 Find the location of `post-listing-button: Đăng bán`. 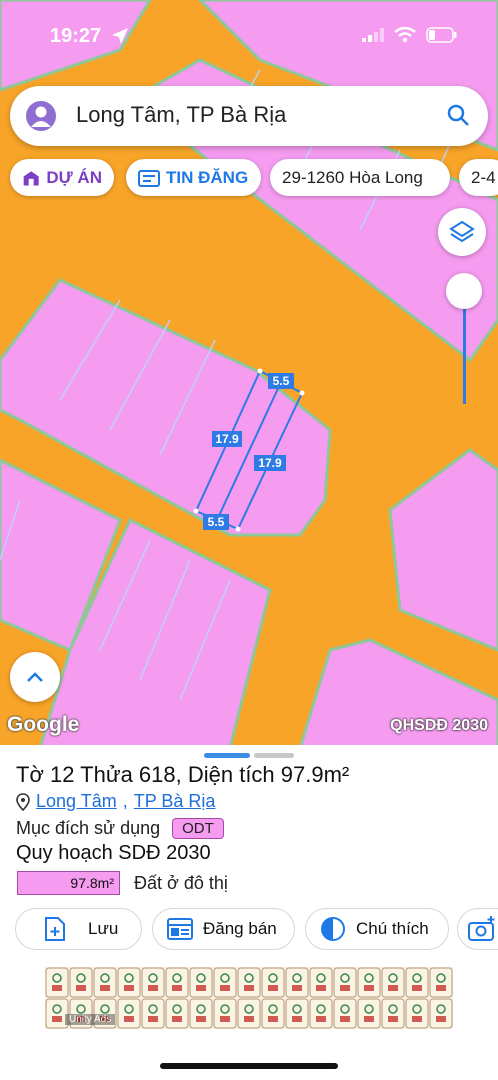

post-listing-button: Đăng bán is located at coordinates (223, 929).